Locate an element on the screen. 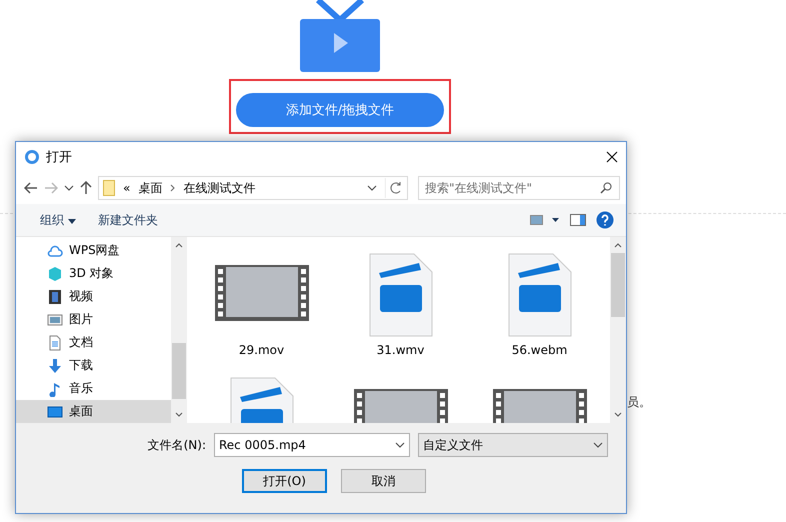 The height and width of the screenshot is (522, 786). close-icon is located at coordinates (612, 157).